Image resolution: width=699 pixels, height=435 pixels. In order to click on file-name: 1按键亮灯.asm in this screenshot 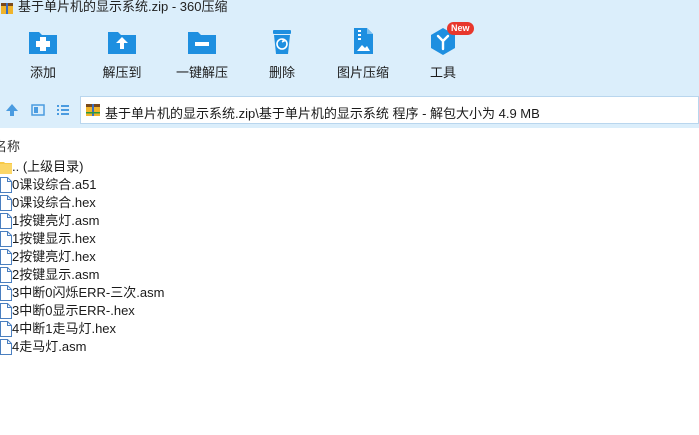, I will do `click(56, 220)`.